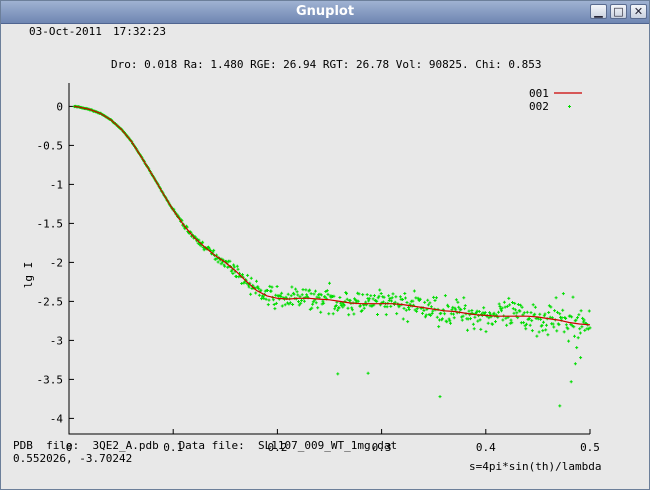 The image size is (650, 490). What do you see at coordinates (28, 275) in the screenshot?
I see `y-axis-label: lg I` at bounding box center [28, 275].